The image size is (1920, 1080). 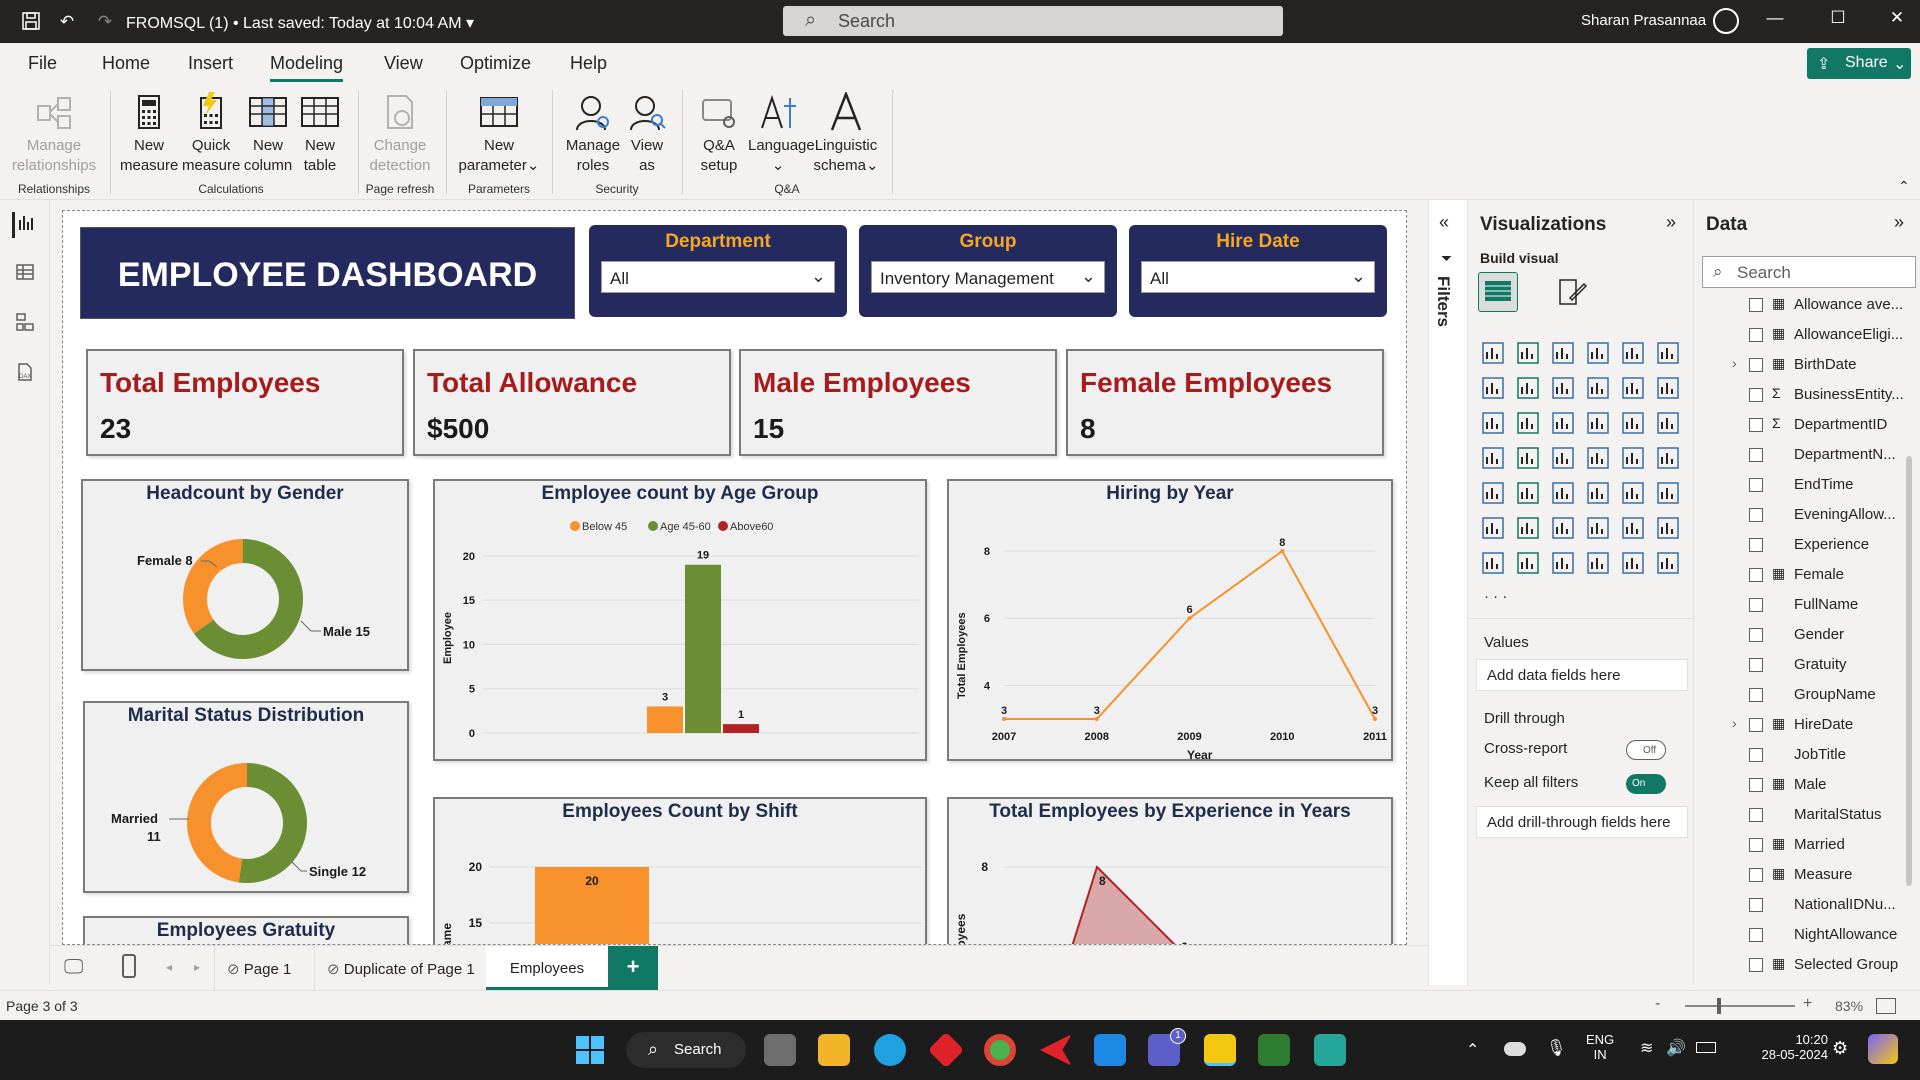 What do you see at coordinates (245, 402) in the screenshot?
I see `kpi-total-employees: Total Employees 23` at bounding box center [245, 402].